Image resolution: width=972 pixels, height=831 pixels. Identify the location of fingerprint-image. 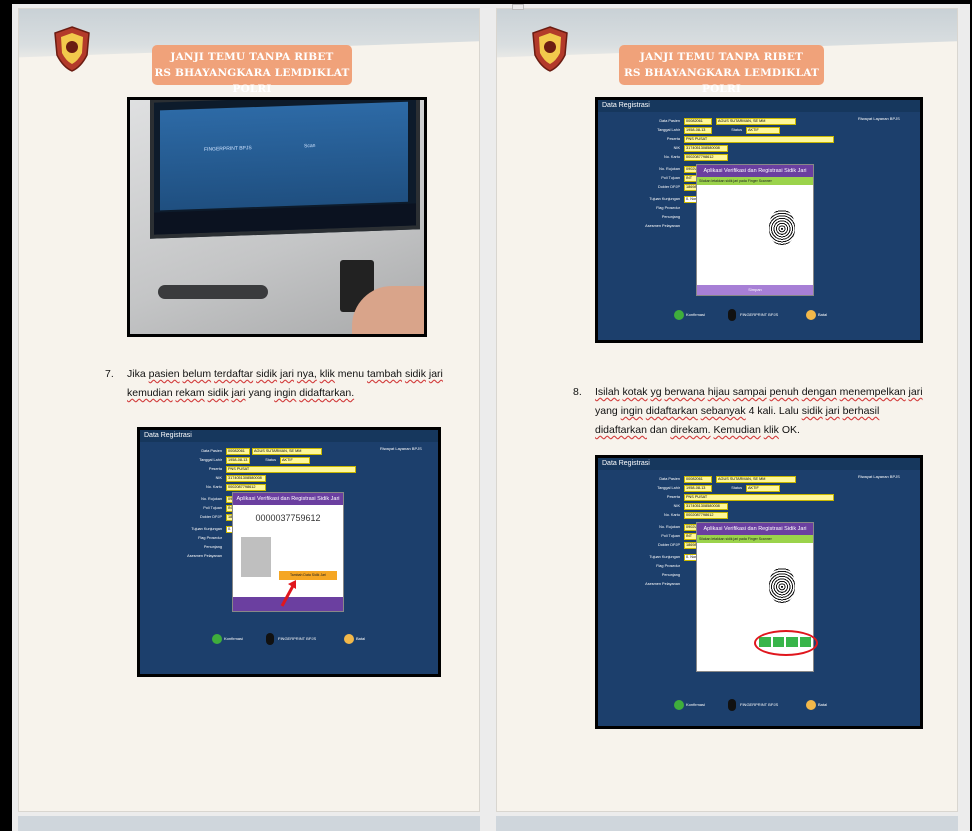
(782, 227).